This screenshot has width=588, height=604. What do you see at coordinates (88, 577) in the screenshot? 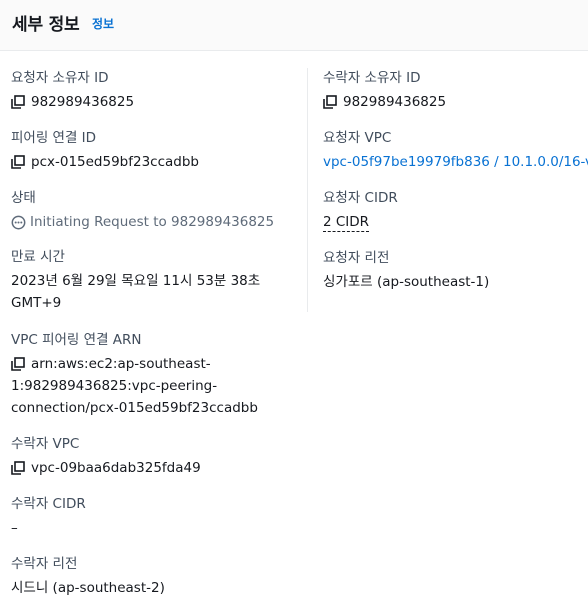
I see `accepter-region-field: 수락자 리전 시드니 (ap-southeast-2)` at bounding box center [88, 577].